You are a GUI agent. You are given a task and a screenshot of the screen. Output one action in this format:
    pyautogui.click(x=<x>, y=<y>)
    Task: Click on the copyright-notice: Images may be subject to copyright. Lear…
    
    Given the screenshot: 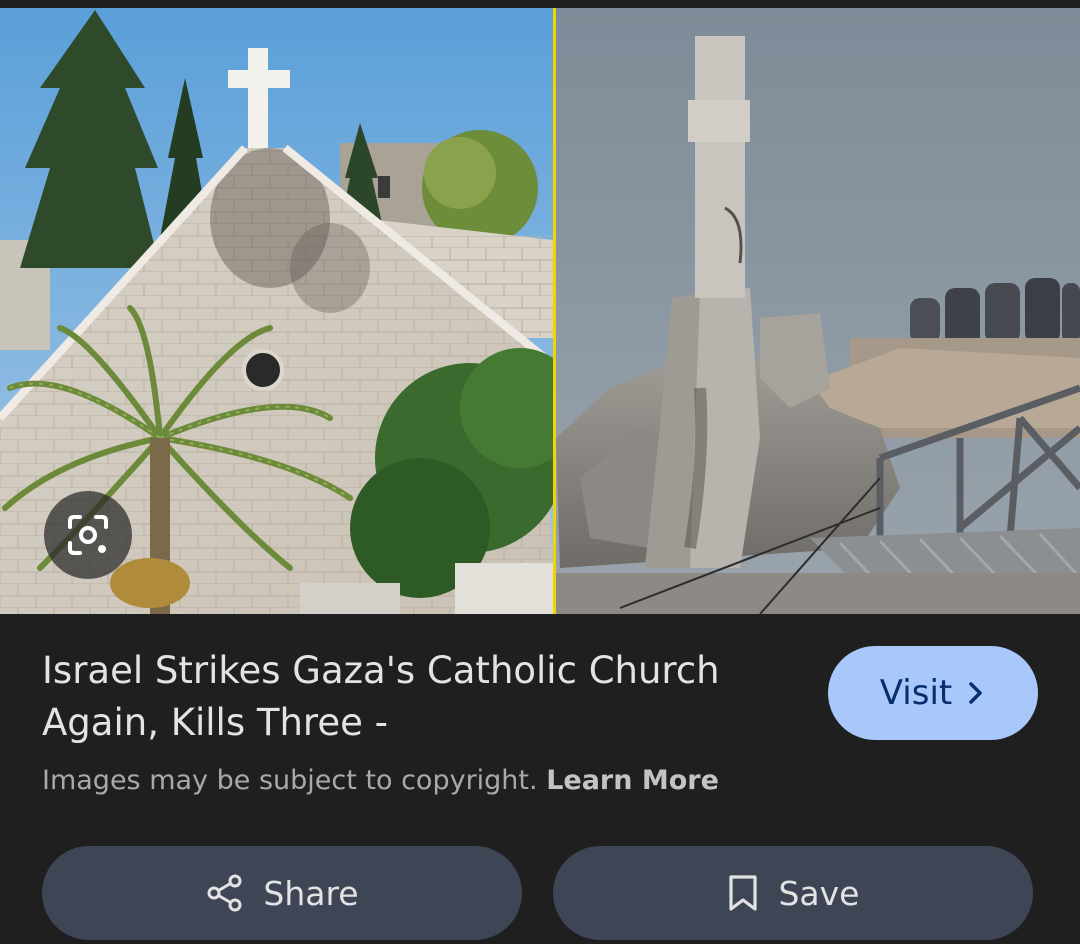 What is the action you would take?
    pyautogui.click(x=492, y=781)
    